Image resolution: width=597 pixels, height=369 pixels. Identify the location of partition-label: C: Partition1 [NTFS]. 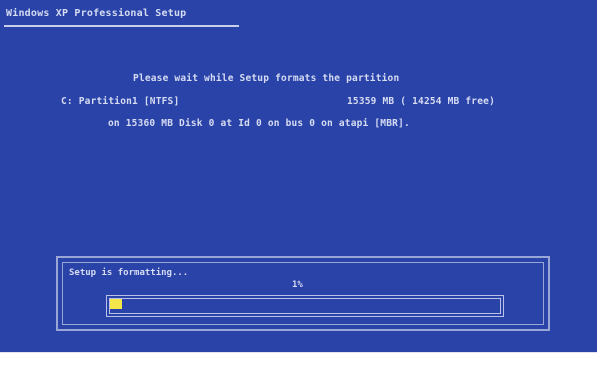
(120, 101).